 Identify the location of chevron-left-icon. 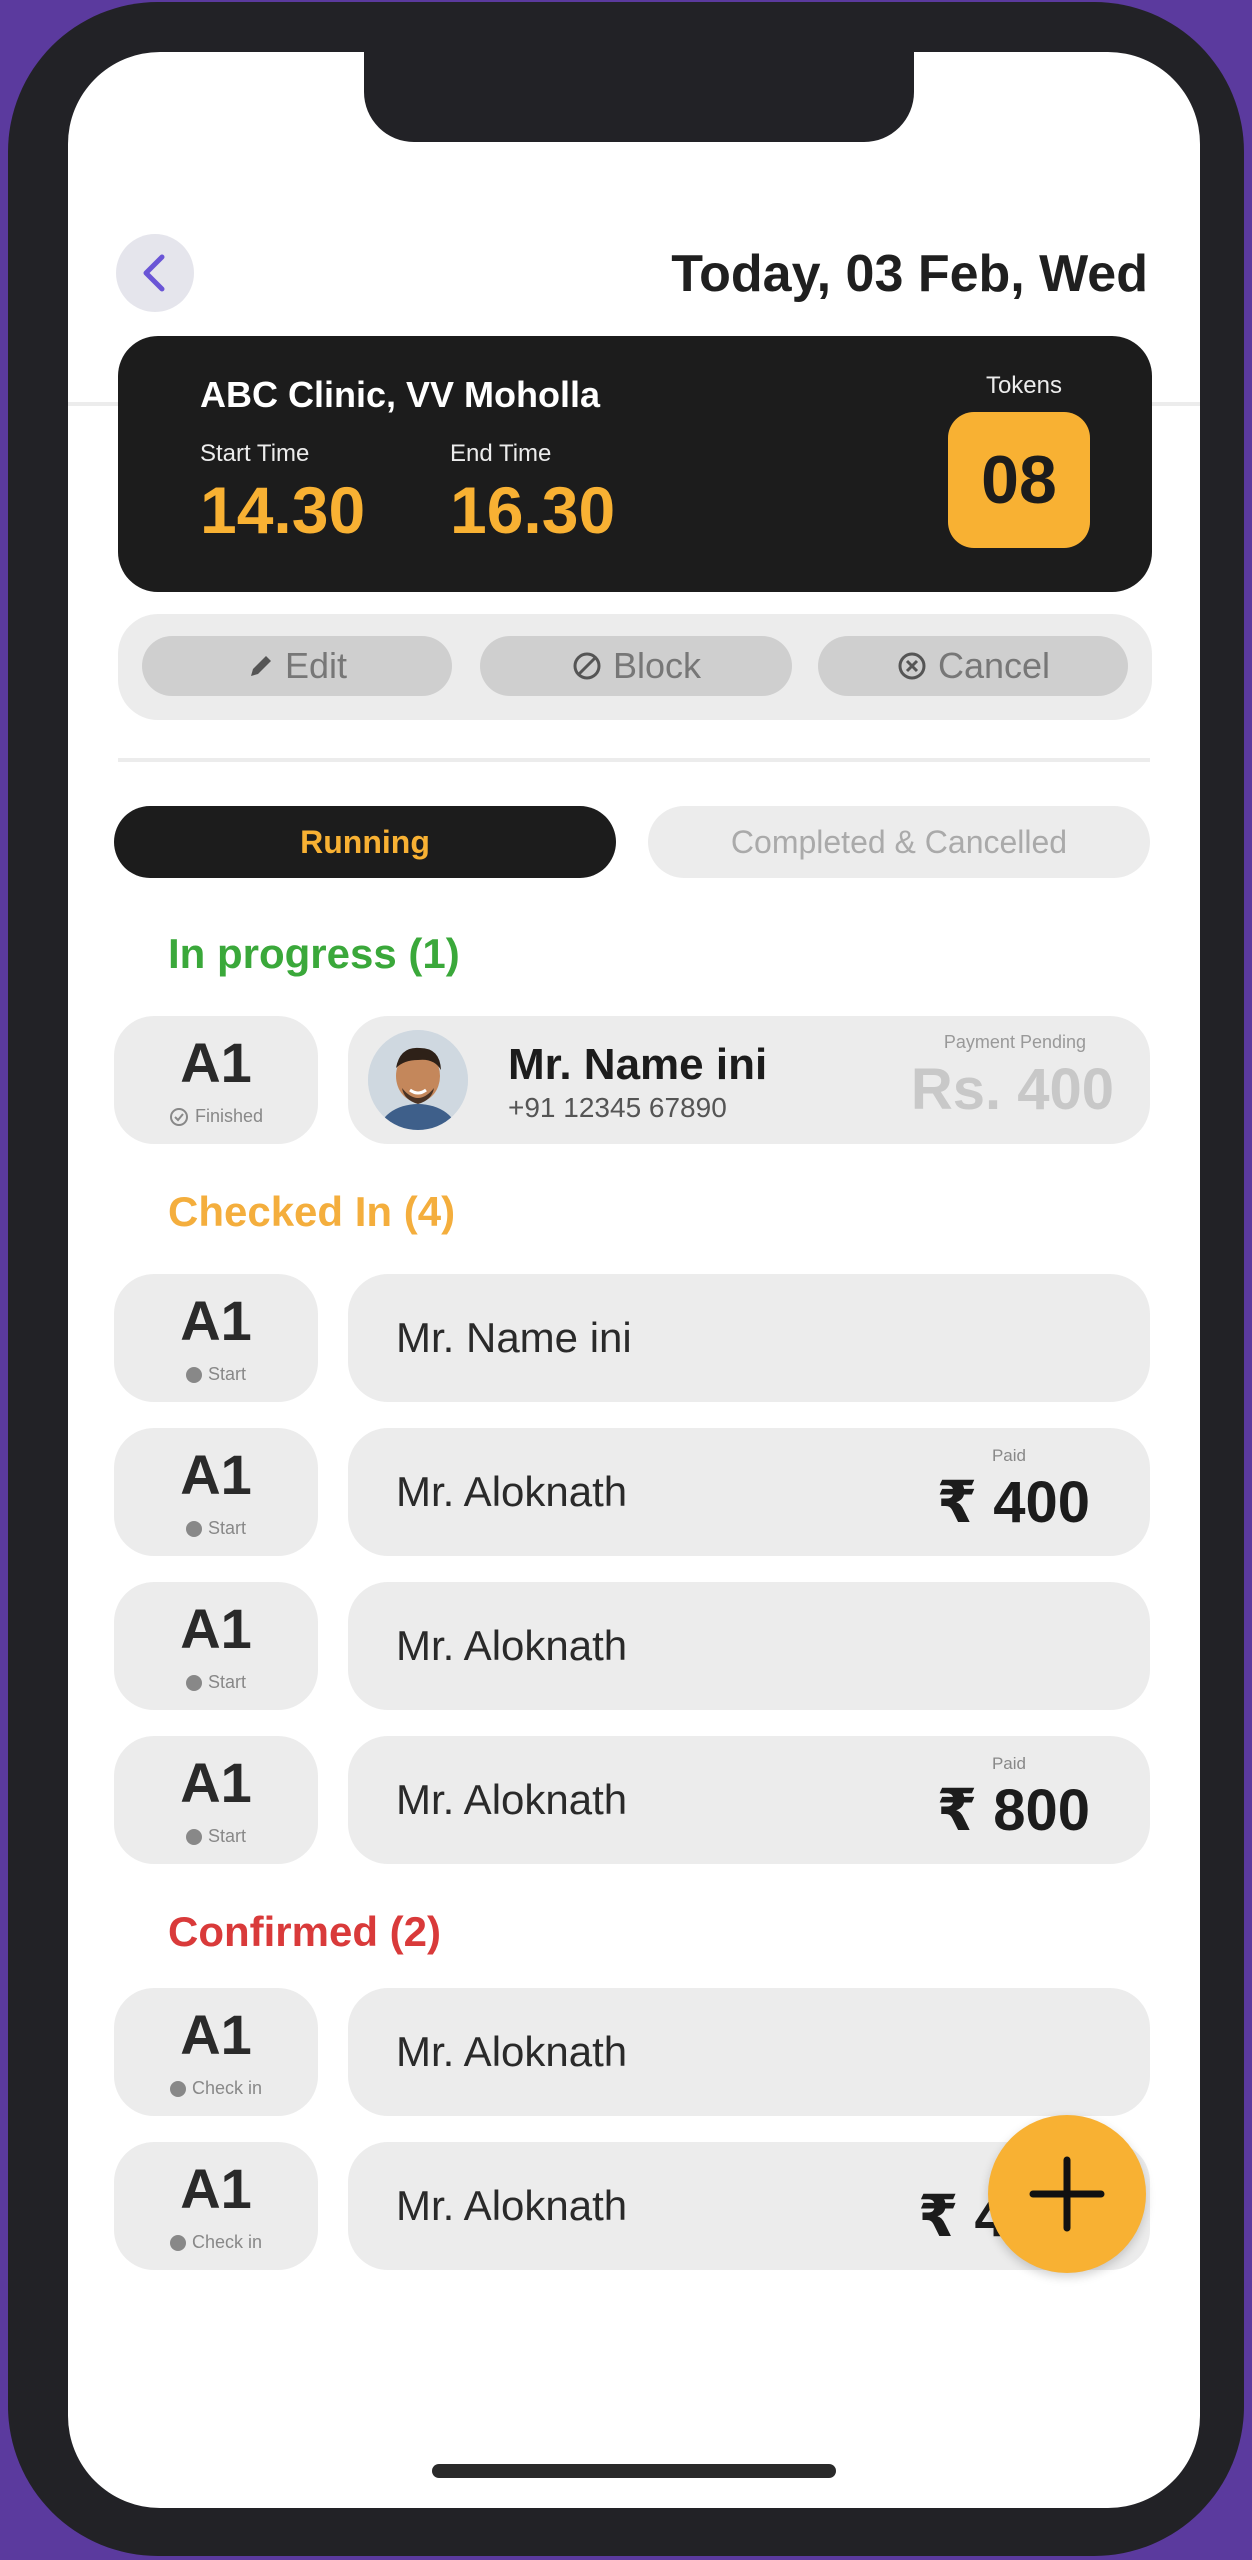
(154, 273).